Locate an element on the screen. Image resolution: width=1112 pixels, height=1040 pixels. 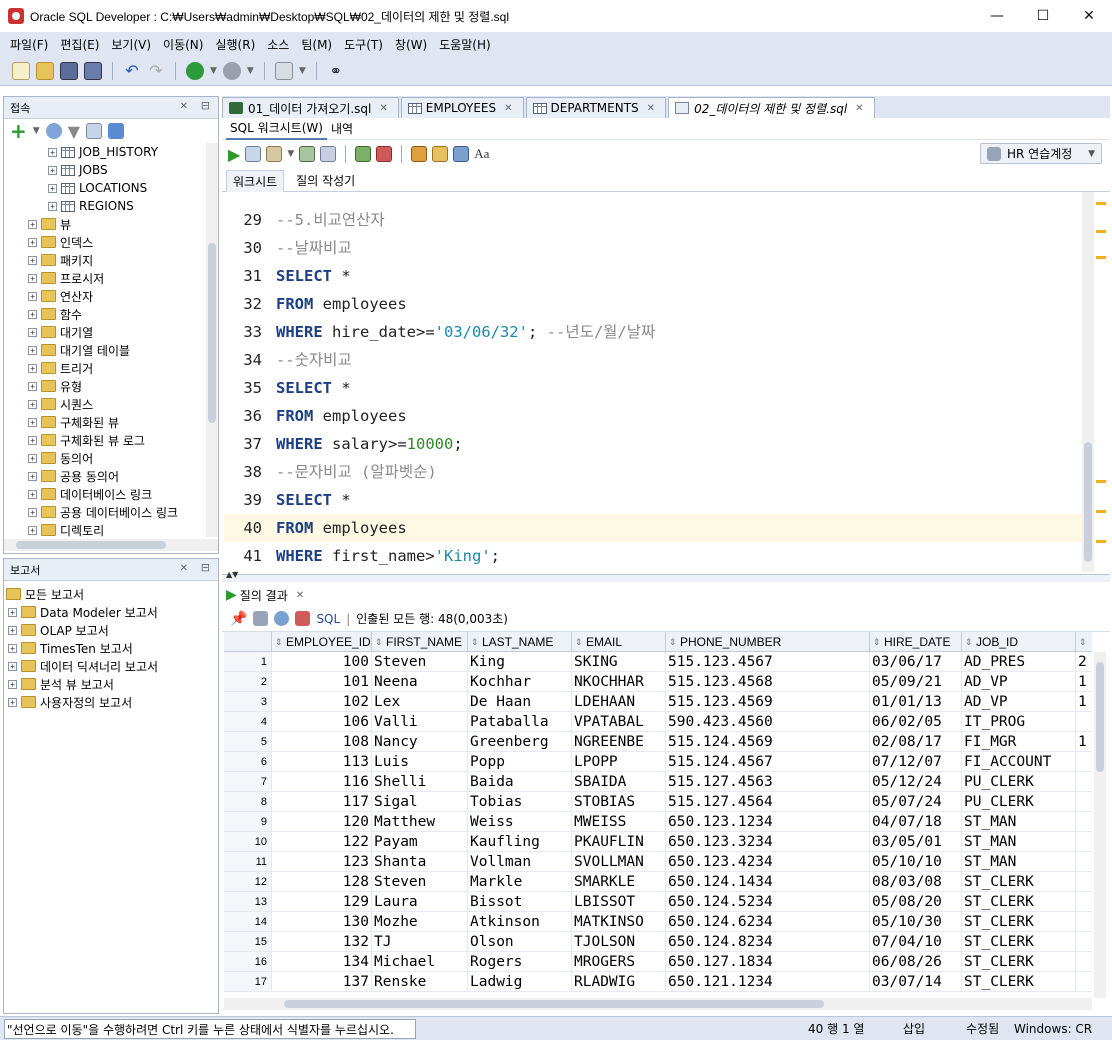
open-icon is located at coordinates (45, 70).